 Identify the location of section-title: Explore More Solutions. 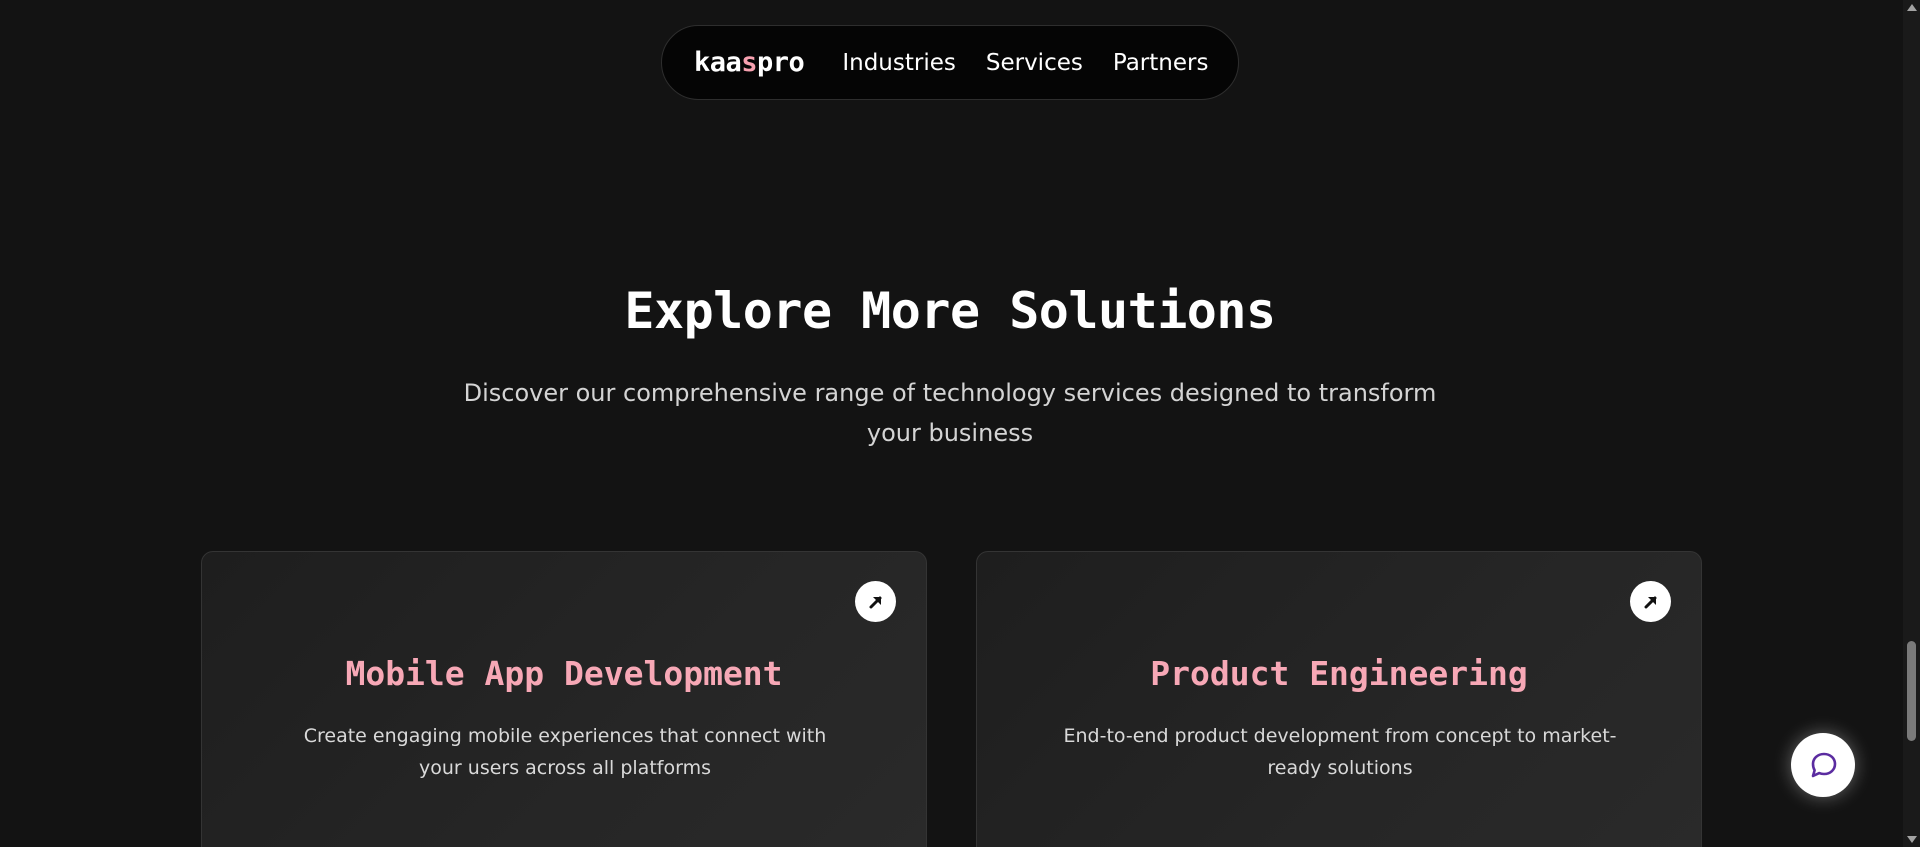
(950, 311).